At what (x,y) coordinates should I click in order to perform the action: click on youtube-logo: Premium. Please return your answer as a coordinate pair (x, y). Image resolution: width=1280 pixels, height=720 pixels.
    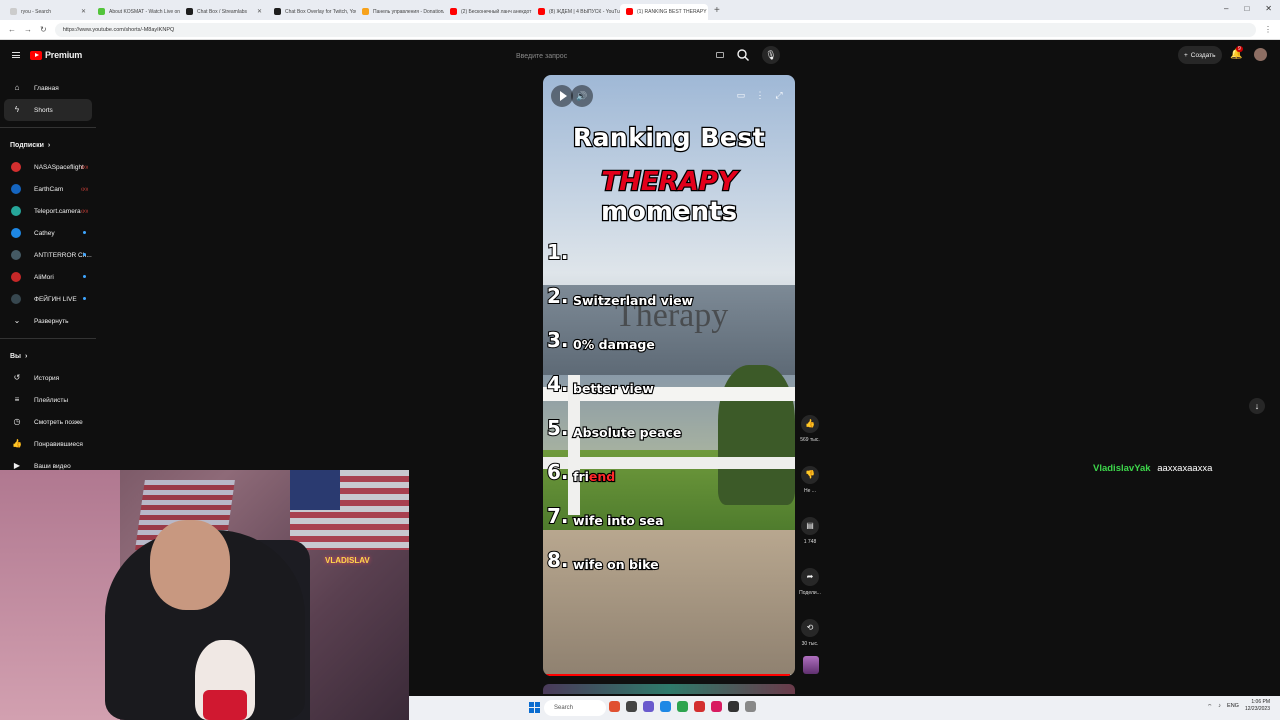
    Looking at the image, I should click on (56, 55).